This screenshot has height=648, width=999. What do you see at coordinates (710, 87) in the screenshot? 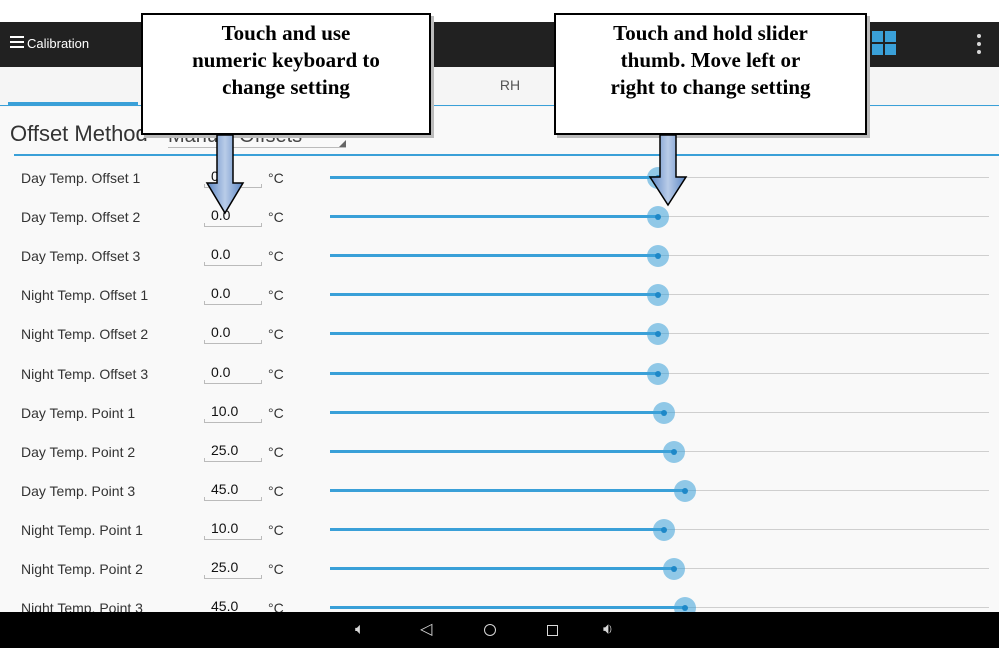
I see `slider-callout-line-3: right to change setting` at bounding box center [710, 87].